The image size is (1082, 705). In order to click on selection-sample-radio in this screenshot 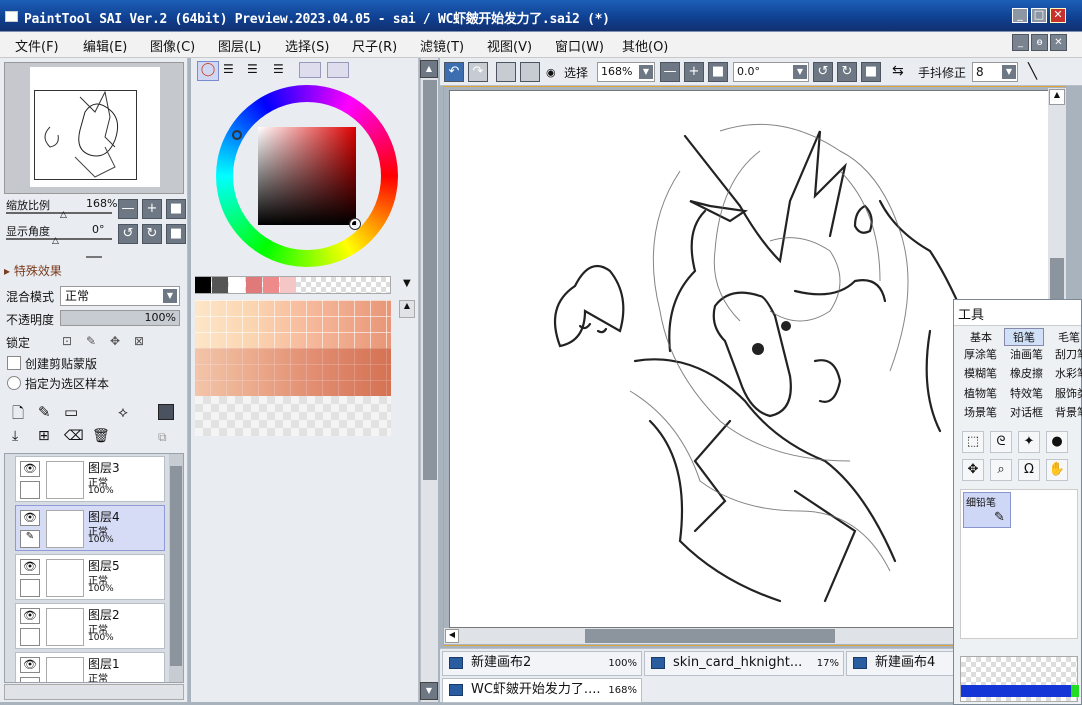, I will do `click(14, 383)`.